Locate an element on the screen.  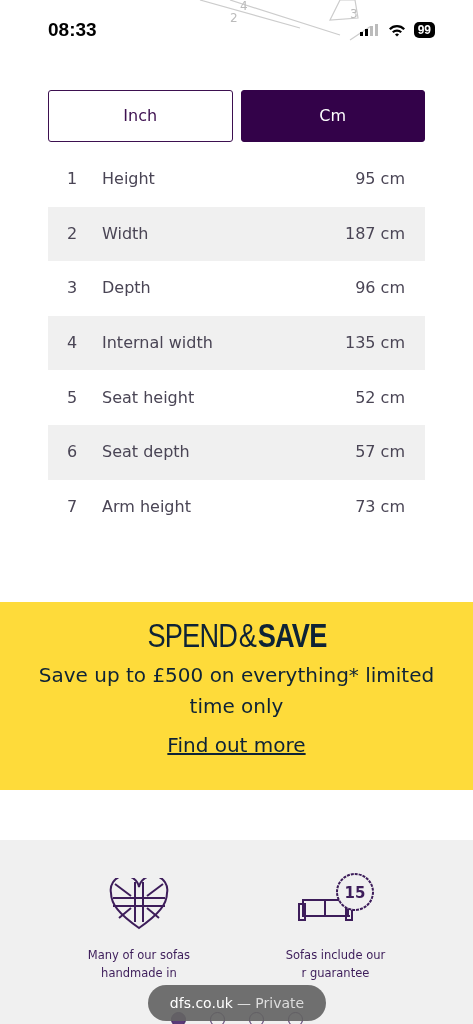
dimension-name: Seat height is located at coordinates (149, 397).